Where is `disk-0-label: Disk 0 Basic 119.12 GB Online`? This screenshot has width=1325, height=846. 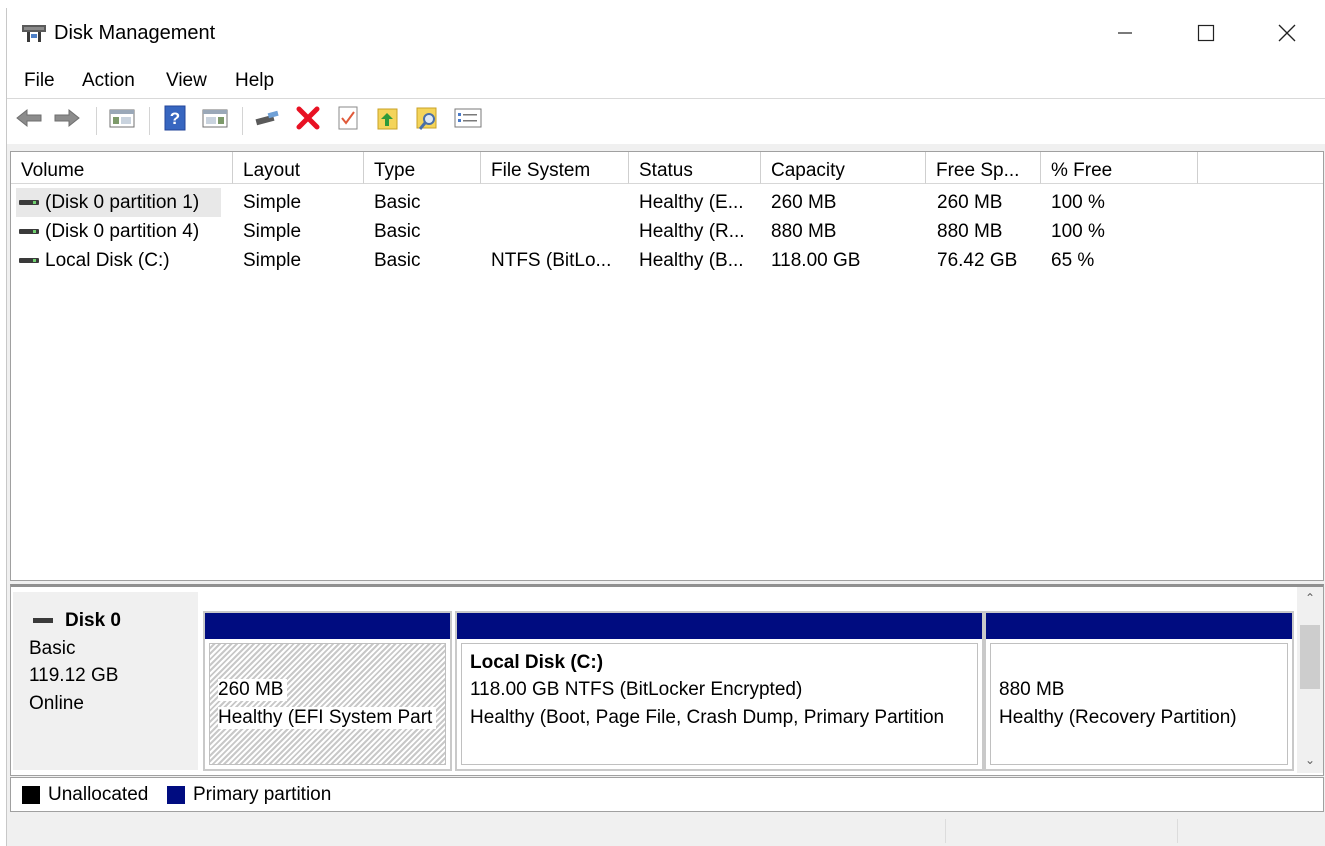
disk-0-label: Disk 0 Basic 119.12 GB Online is located at coordinates (105, 681).